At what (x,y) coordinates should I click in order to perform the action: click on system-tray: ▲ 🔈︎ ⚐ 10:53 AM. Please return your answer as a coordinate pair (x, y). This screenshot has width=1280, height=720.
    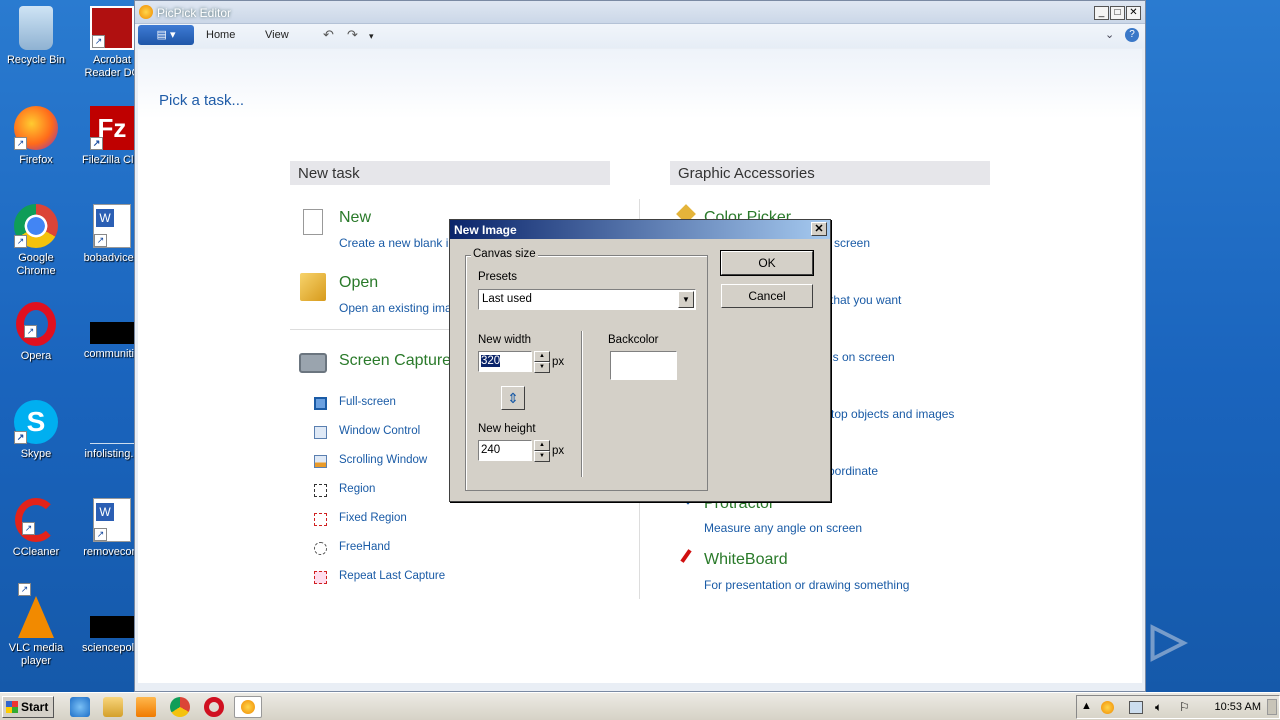
    Looking at the image, I should click on (1178, 707).